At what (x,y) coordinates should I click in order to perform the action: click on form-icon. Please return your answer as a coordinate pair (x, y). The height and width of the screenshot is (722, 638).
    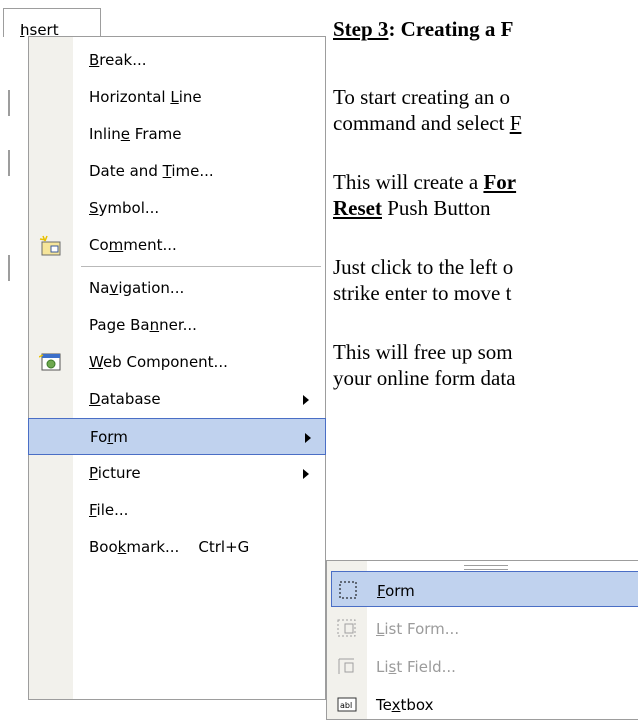
    Looking at the image, I should click on (348, 590).